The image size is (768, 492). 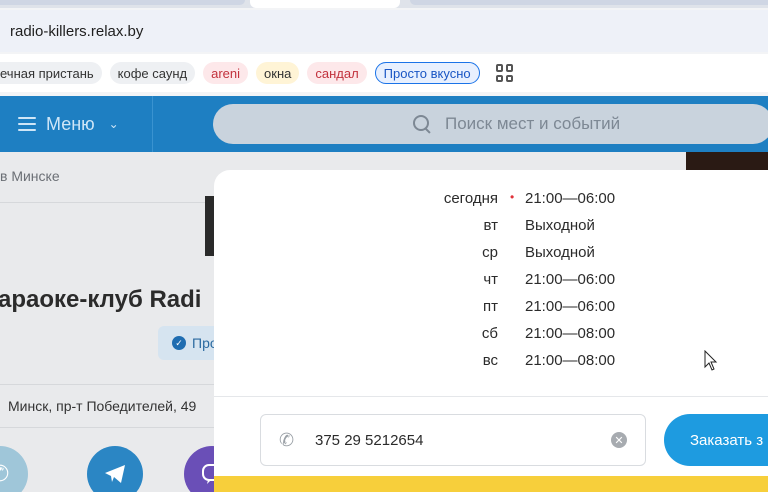 What do you see at coordinates (619, 440) in the screenshot?
I see `clear-icon: ✕` at bounding box center [619, 440].